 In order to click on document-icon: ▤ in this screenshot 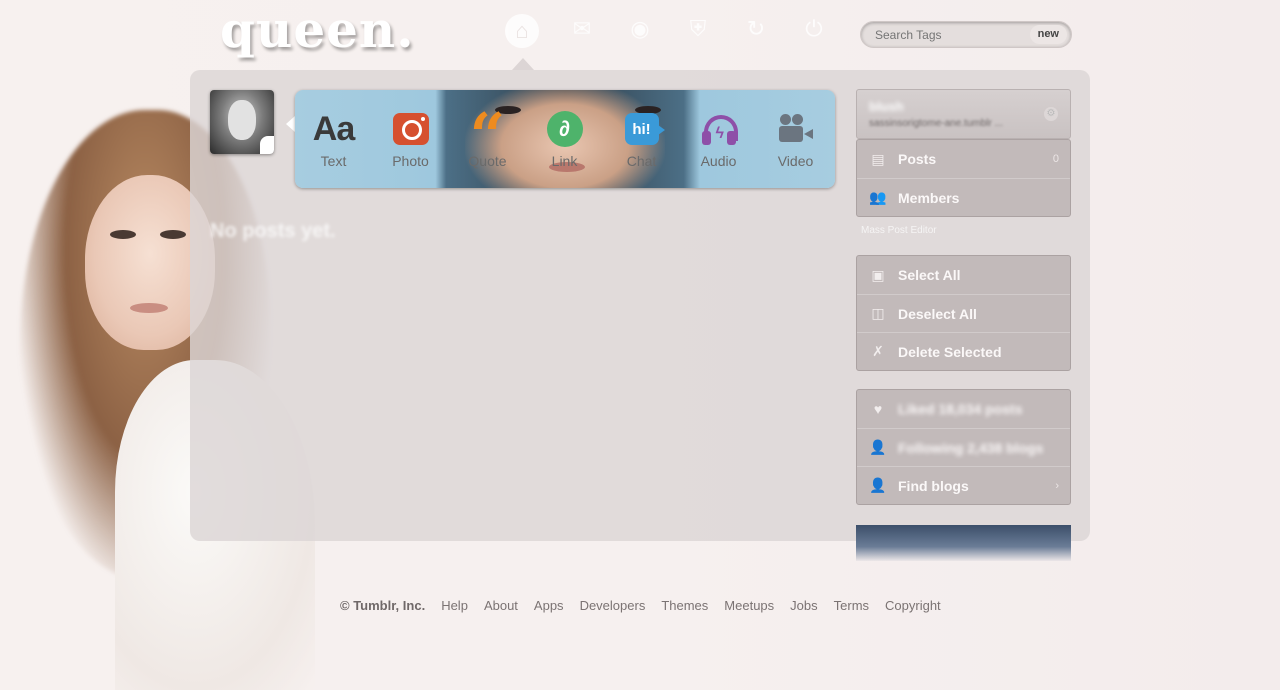, I will do `click(878, 158)`.